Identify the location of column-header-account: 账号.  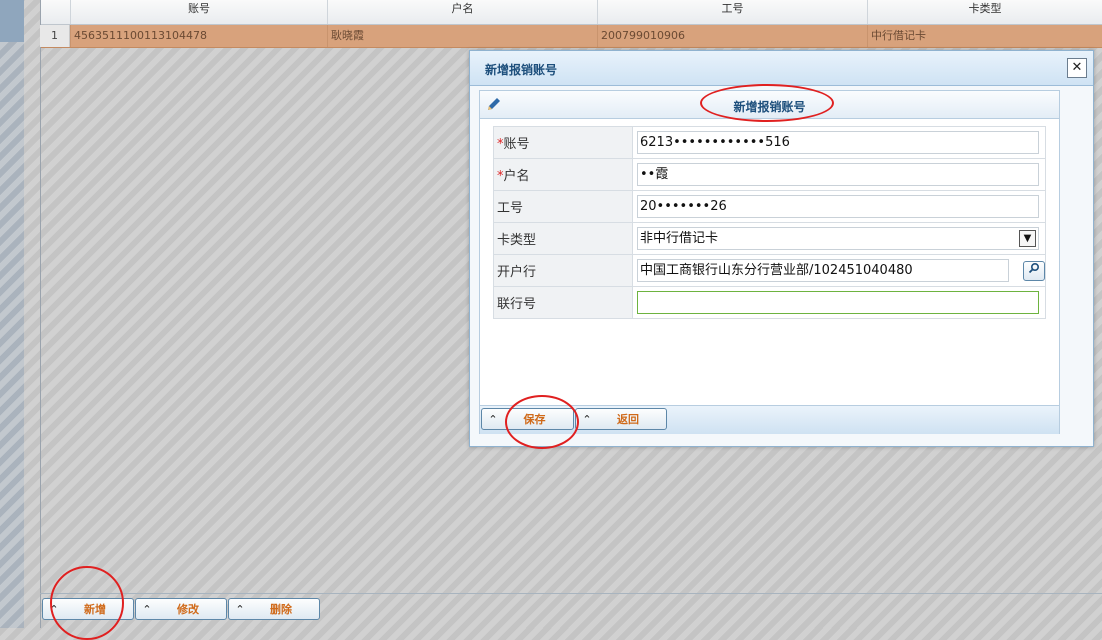
(199, 12).